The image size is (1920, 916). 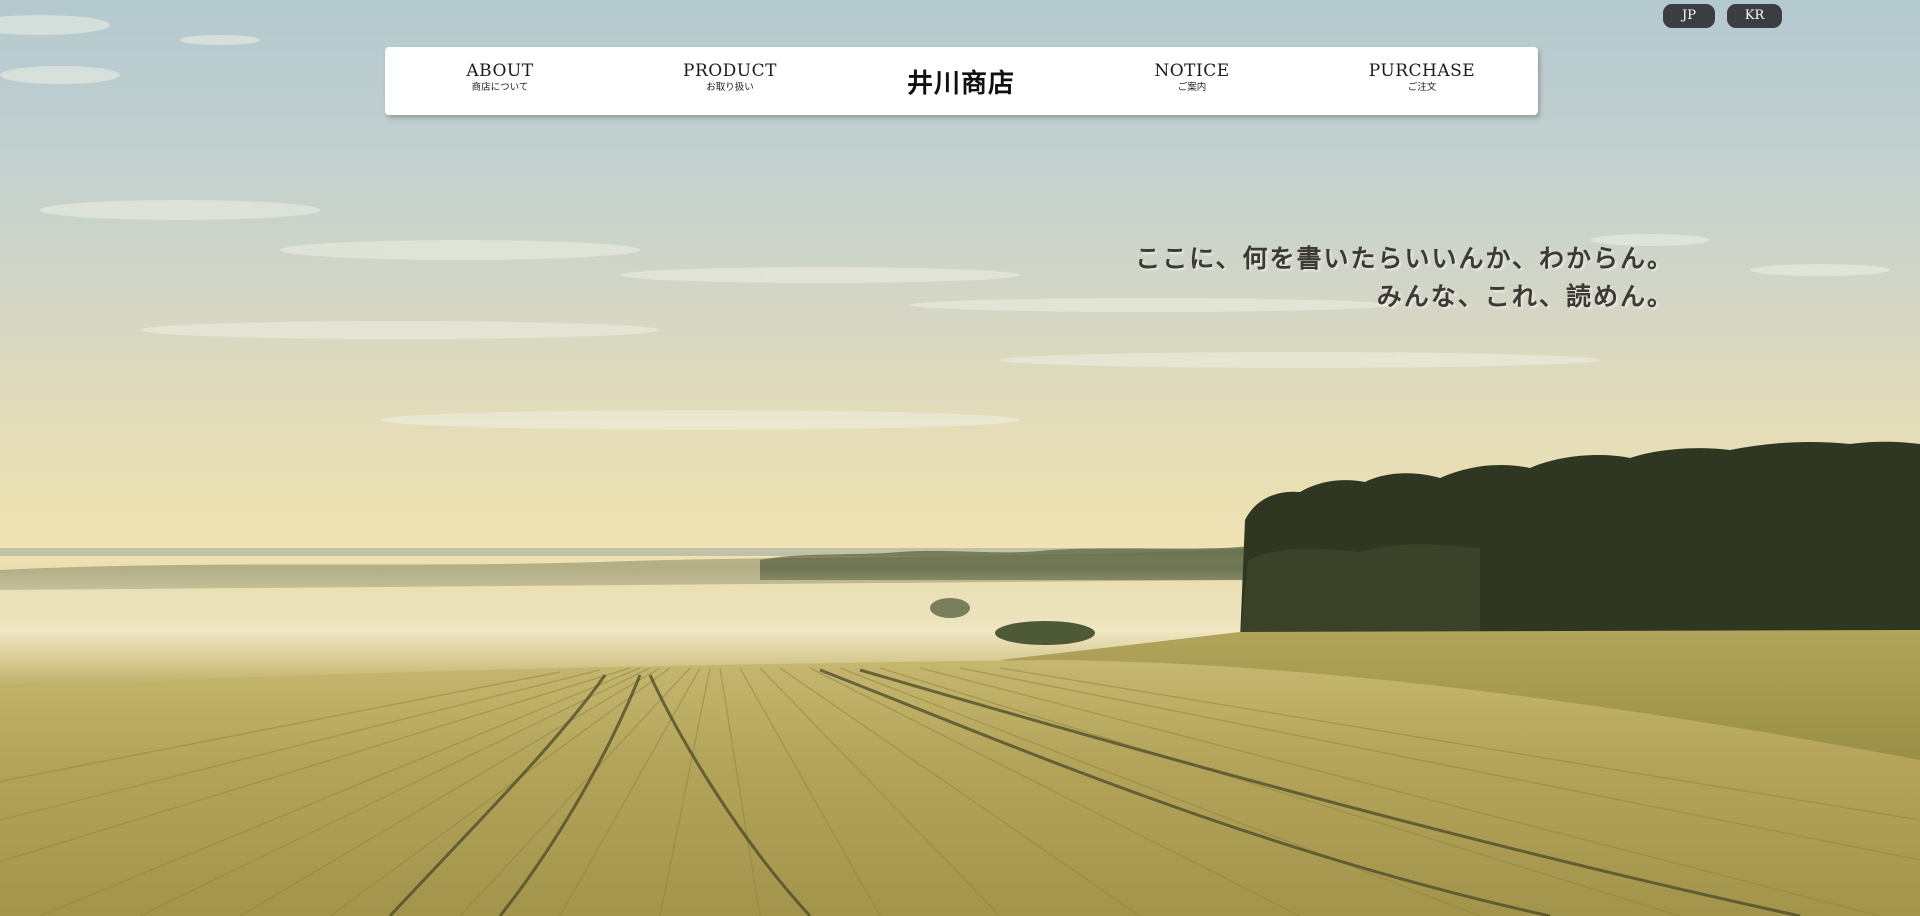 I want to click on nav-item-purchase: PURCHASE ご注文, so click(x=1422, y=78).